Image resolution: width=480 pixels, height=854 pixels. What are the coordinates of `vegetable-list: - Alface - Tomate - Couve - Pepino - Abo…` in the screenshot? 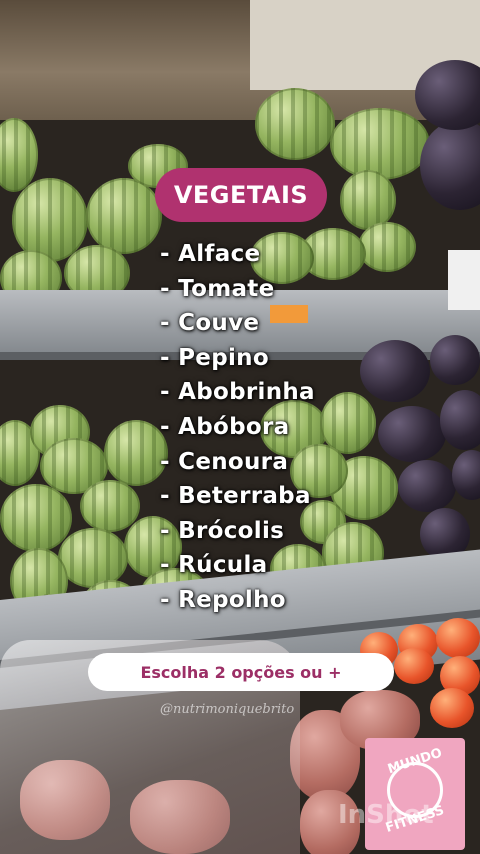 It's located at (237, 427).